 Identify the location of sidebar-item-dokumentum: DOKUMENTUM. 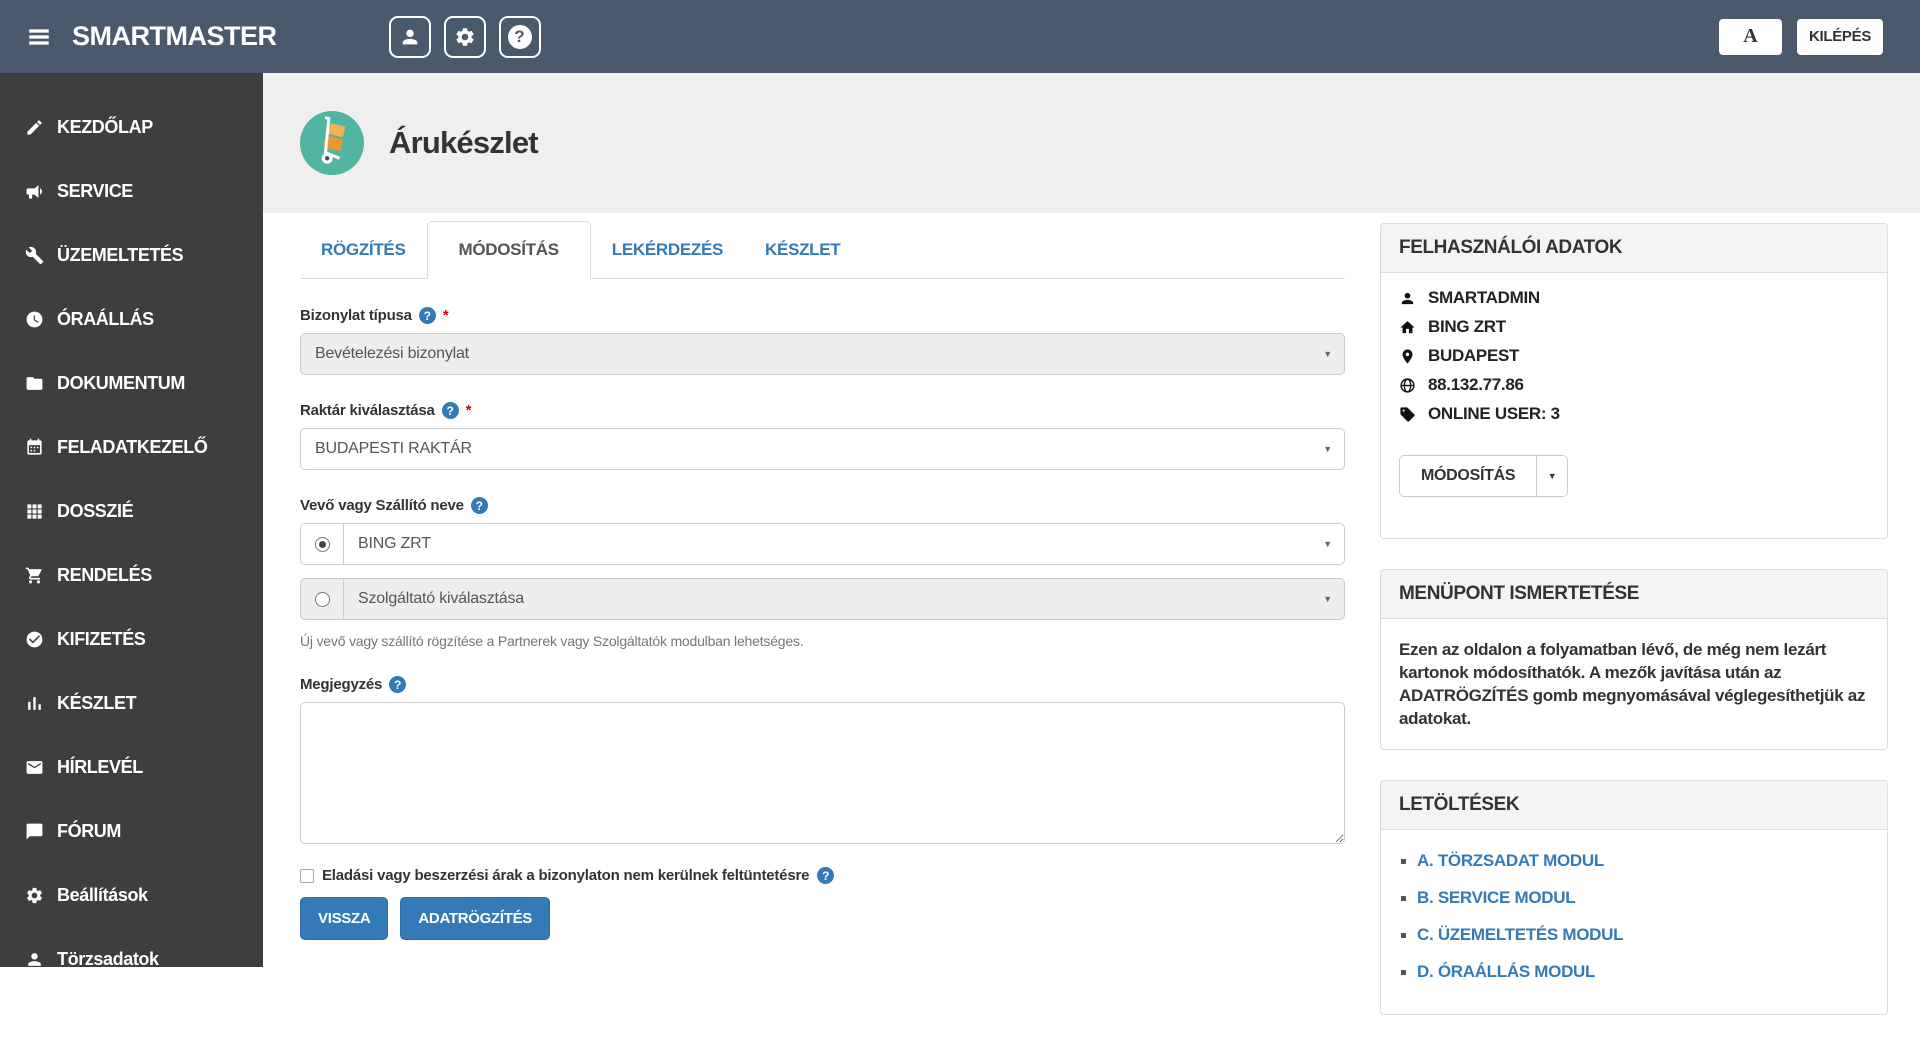
(131, 383).